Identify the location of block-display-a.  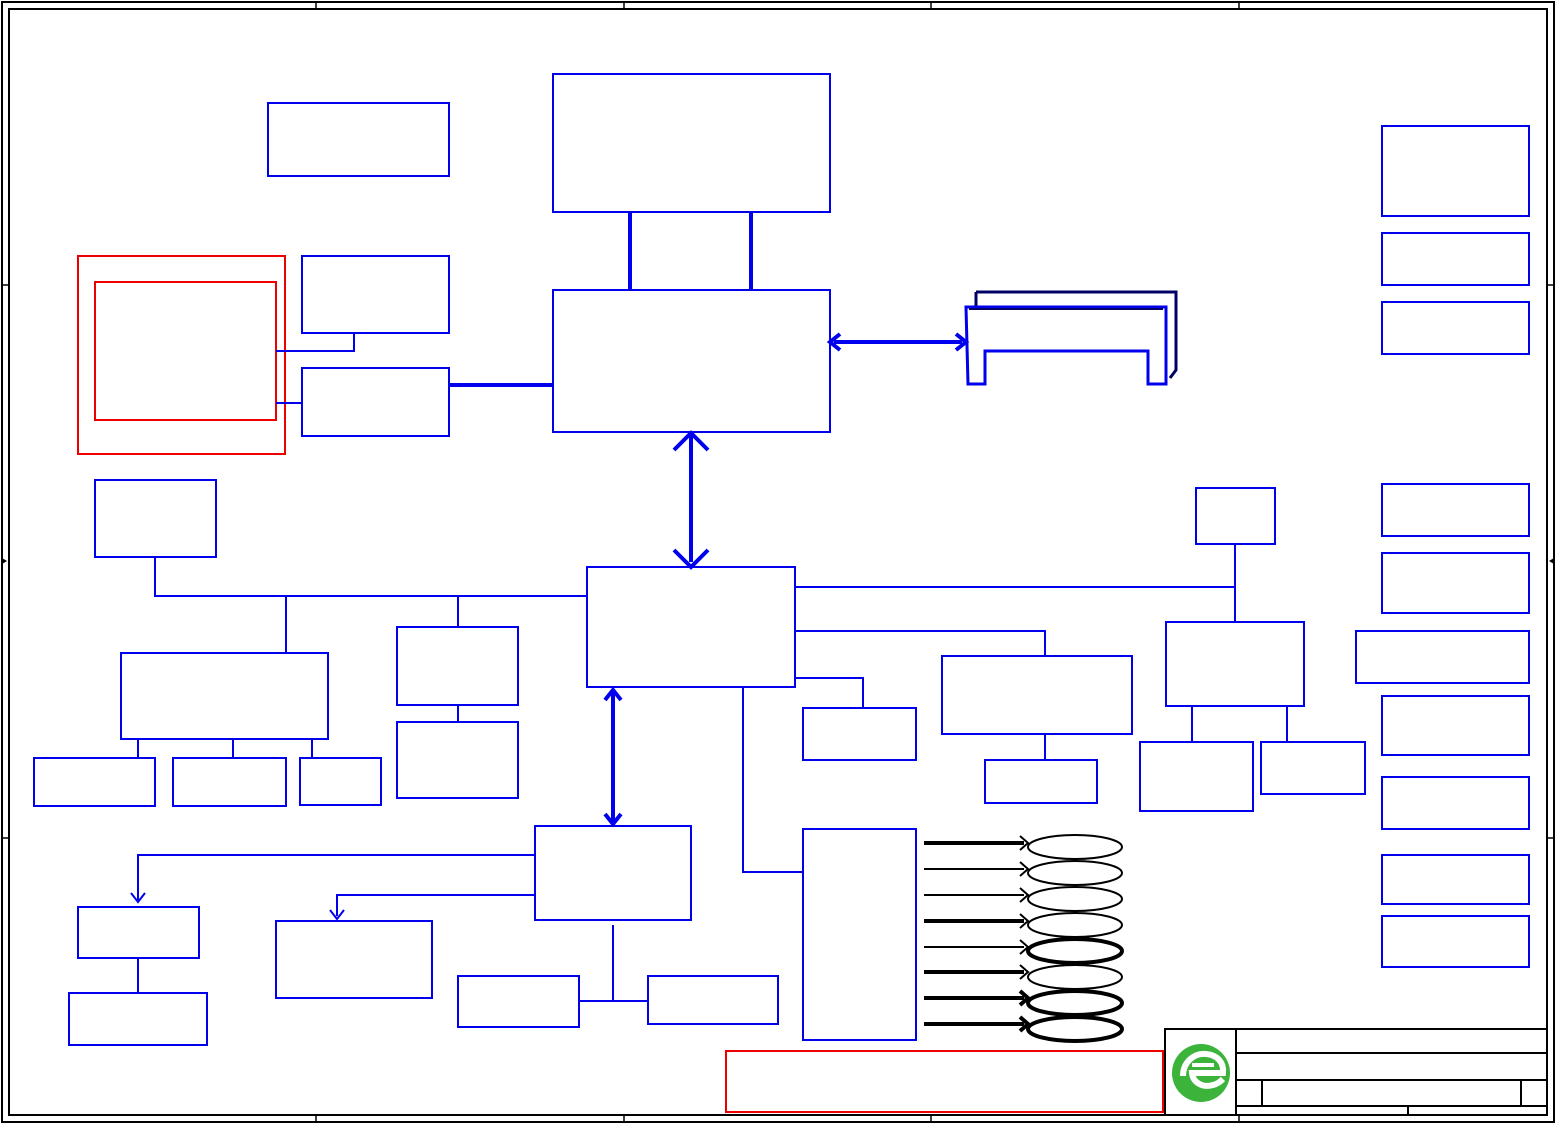
(375, 294).